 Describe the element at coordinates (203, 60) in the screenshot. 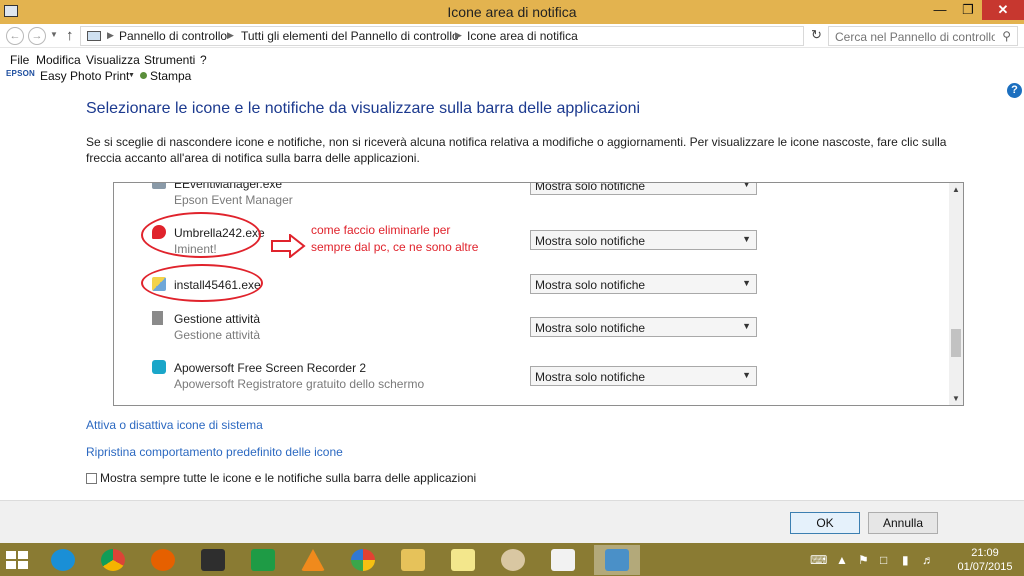

I see `menu-help: ?` at that location.